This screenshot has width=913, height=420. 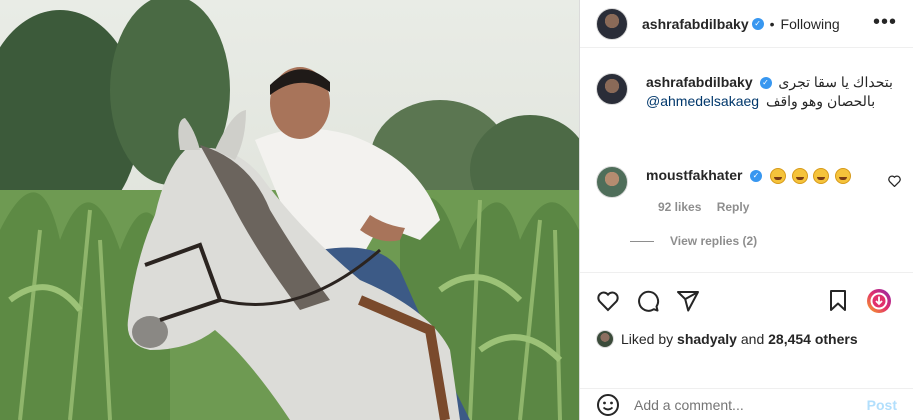 What do you see at coordinates (612, 182) in the screenshot?
I see `commenter-avatar` at bounding box center [612, 182].